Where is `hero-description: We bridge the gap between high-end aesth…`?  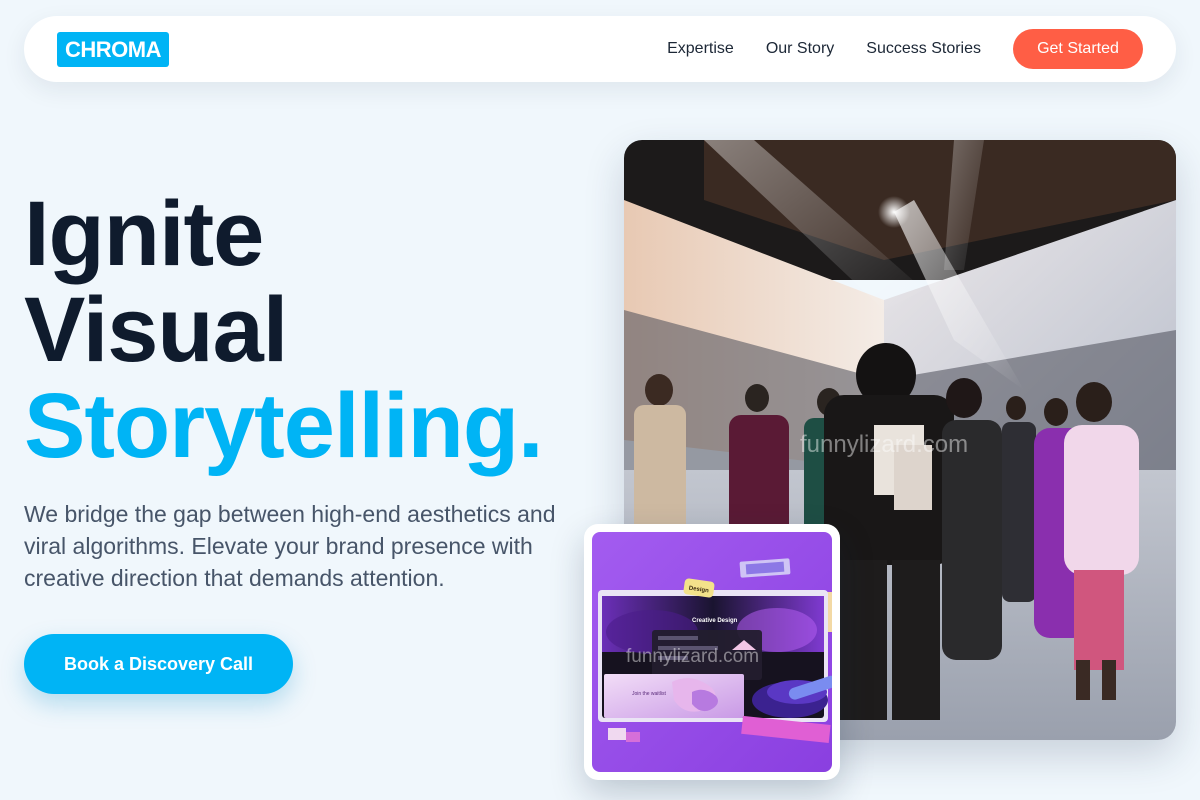 hero-description: We bridge the gap between high-end aesth… is located at coordinates (290, 546).